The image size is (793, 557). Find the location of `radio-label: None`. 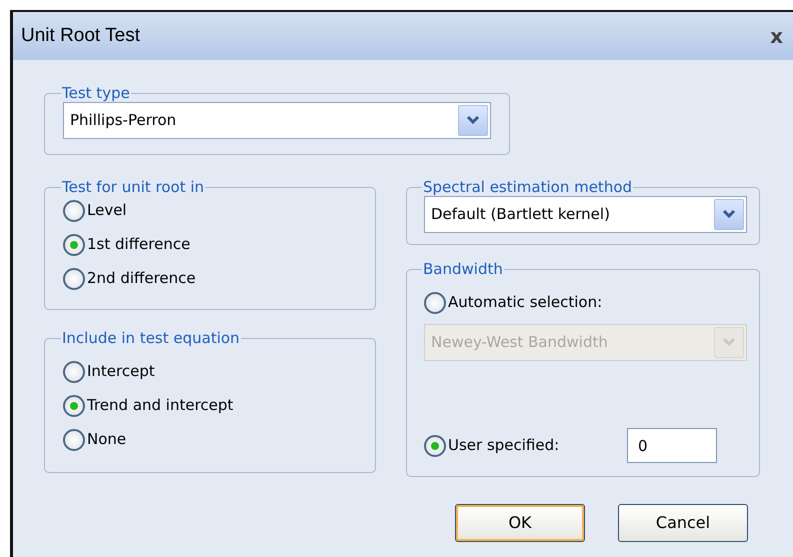

radio-label: None is located at coordinates (106, 439).